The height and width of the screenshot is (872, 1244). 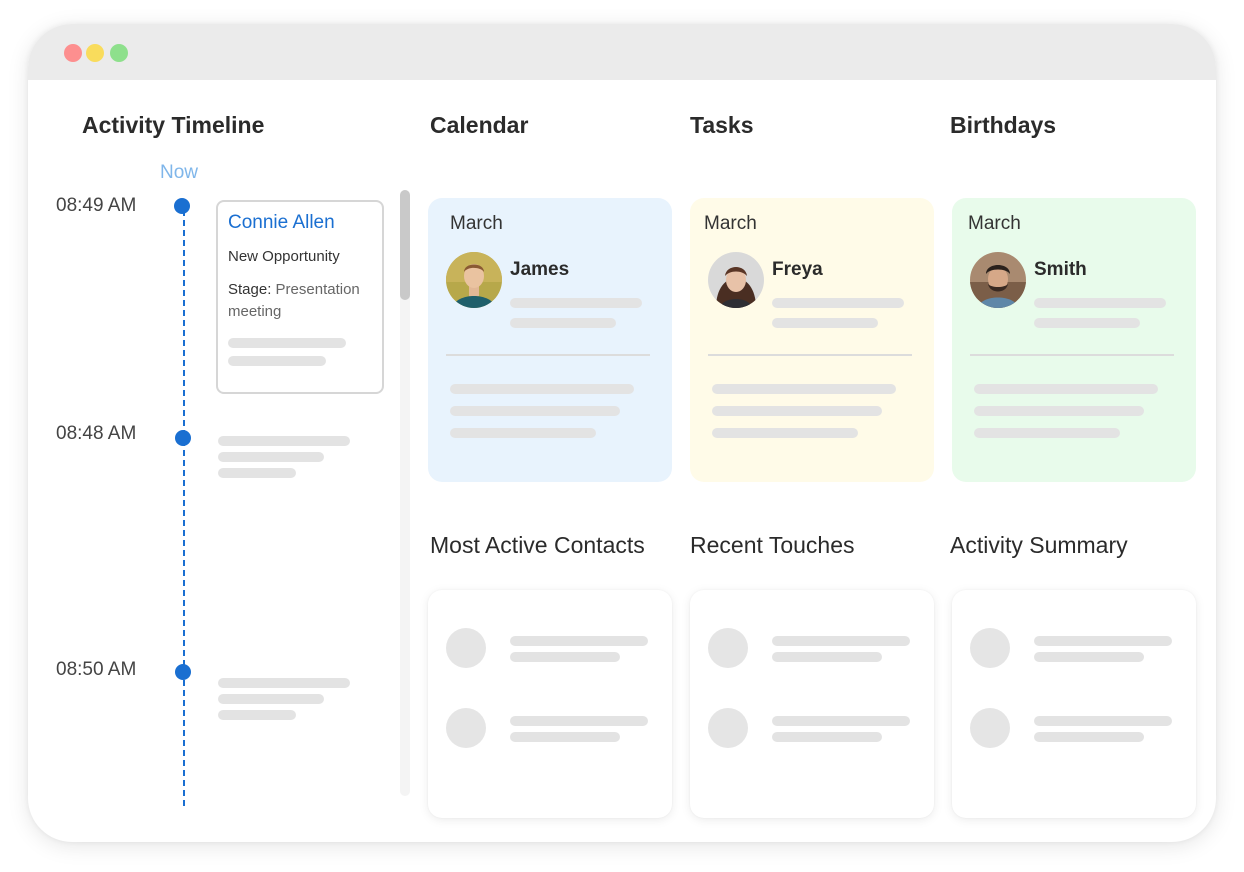 What do you see at coordinates (119, 53) in the screenshot?
I see `maximize-window-dot` at bounding box center [119, 53].